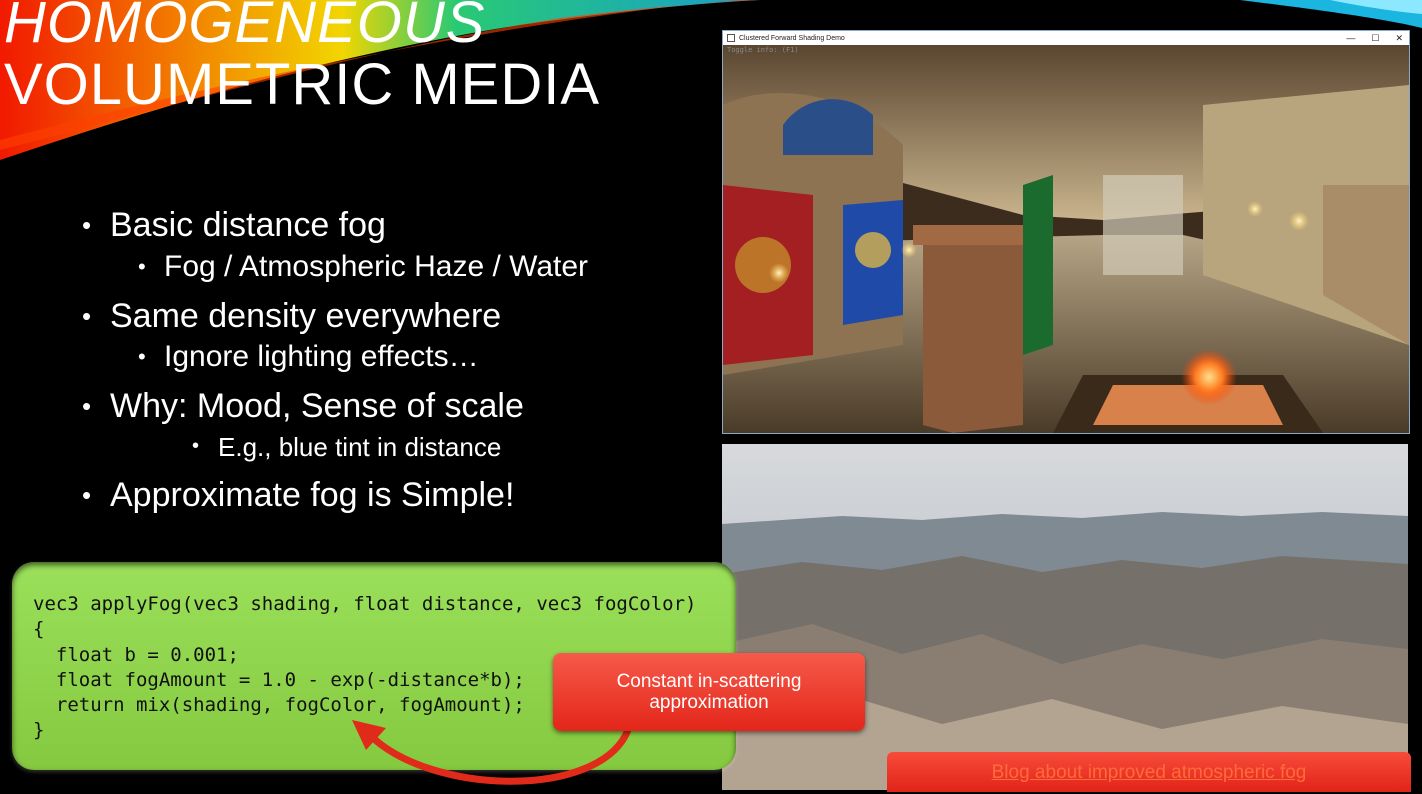 This screenshot has width=1422, height=794. What do you see at coordinates (302, 84) in the screenshot?
I see `title-line-2: VOLUMETRIC MEDIA` at bounding box center [302, 84].